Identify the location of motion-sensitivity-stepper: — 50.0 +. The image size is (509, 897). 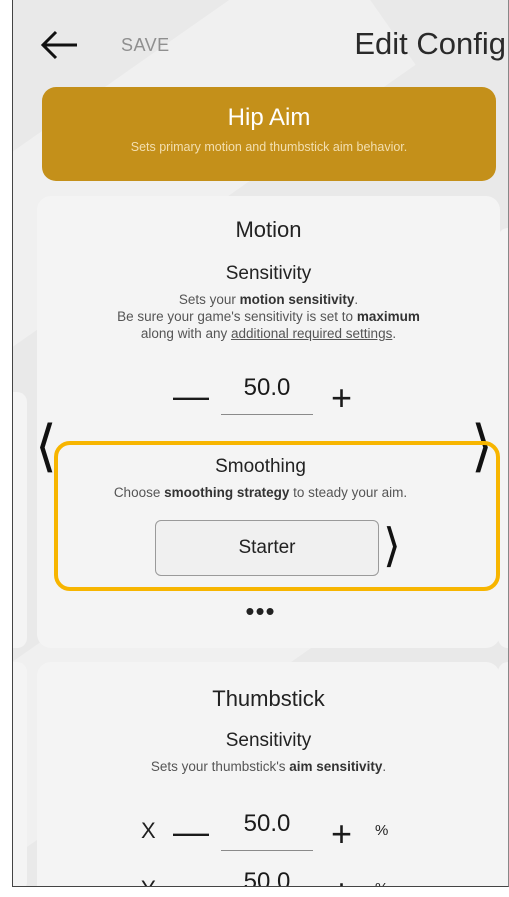
(260, 395).